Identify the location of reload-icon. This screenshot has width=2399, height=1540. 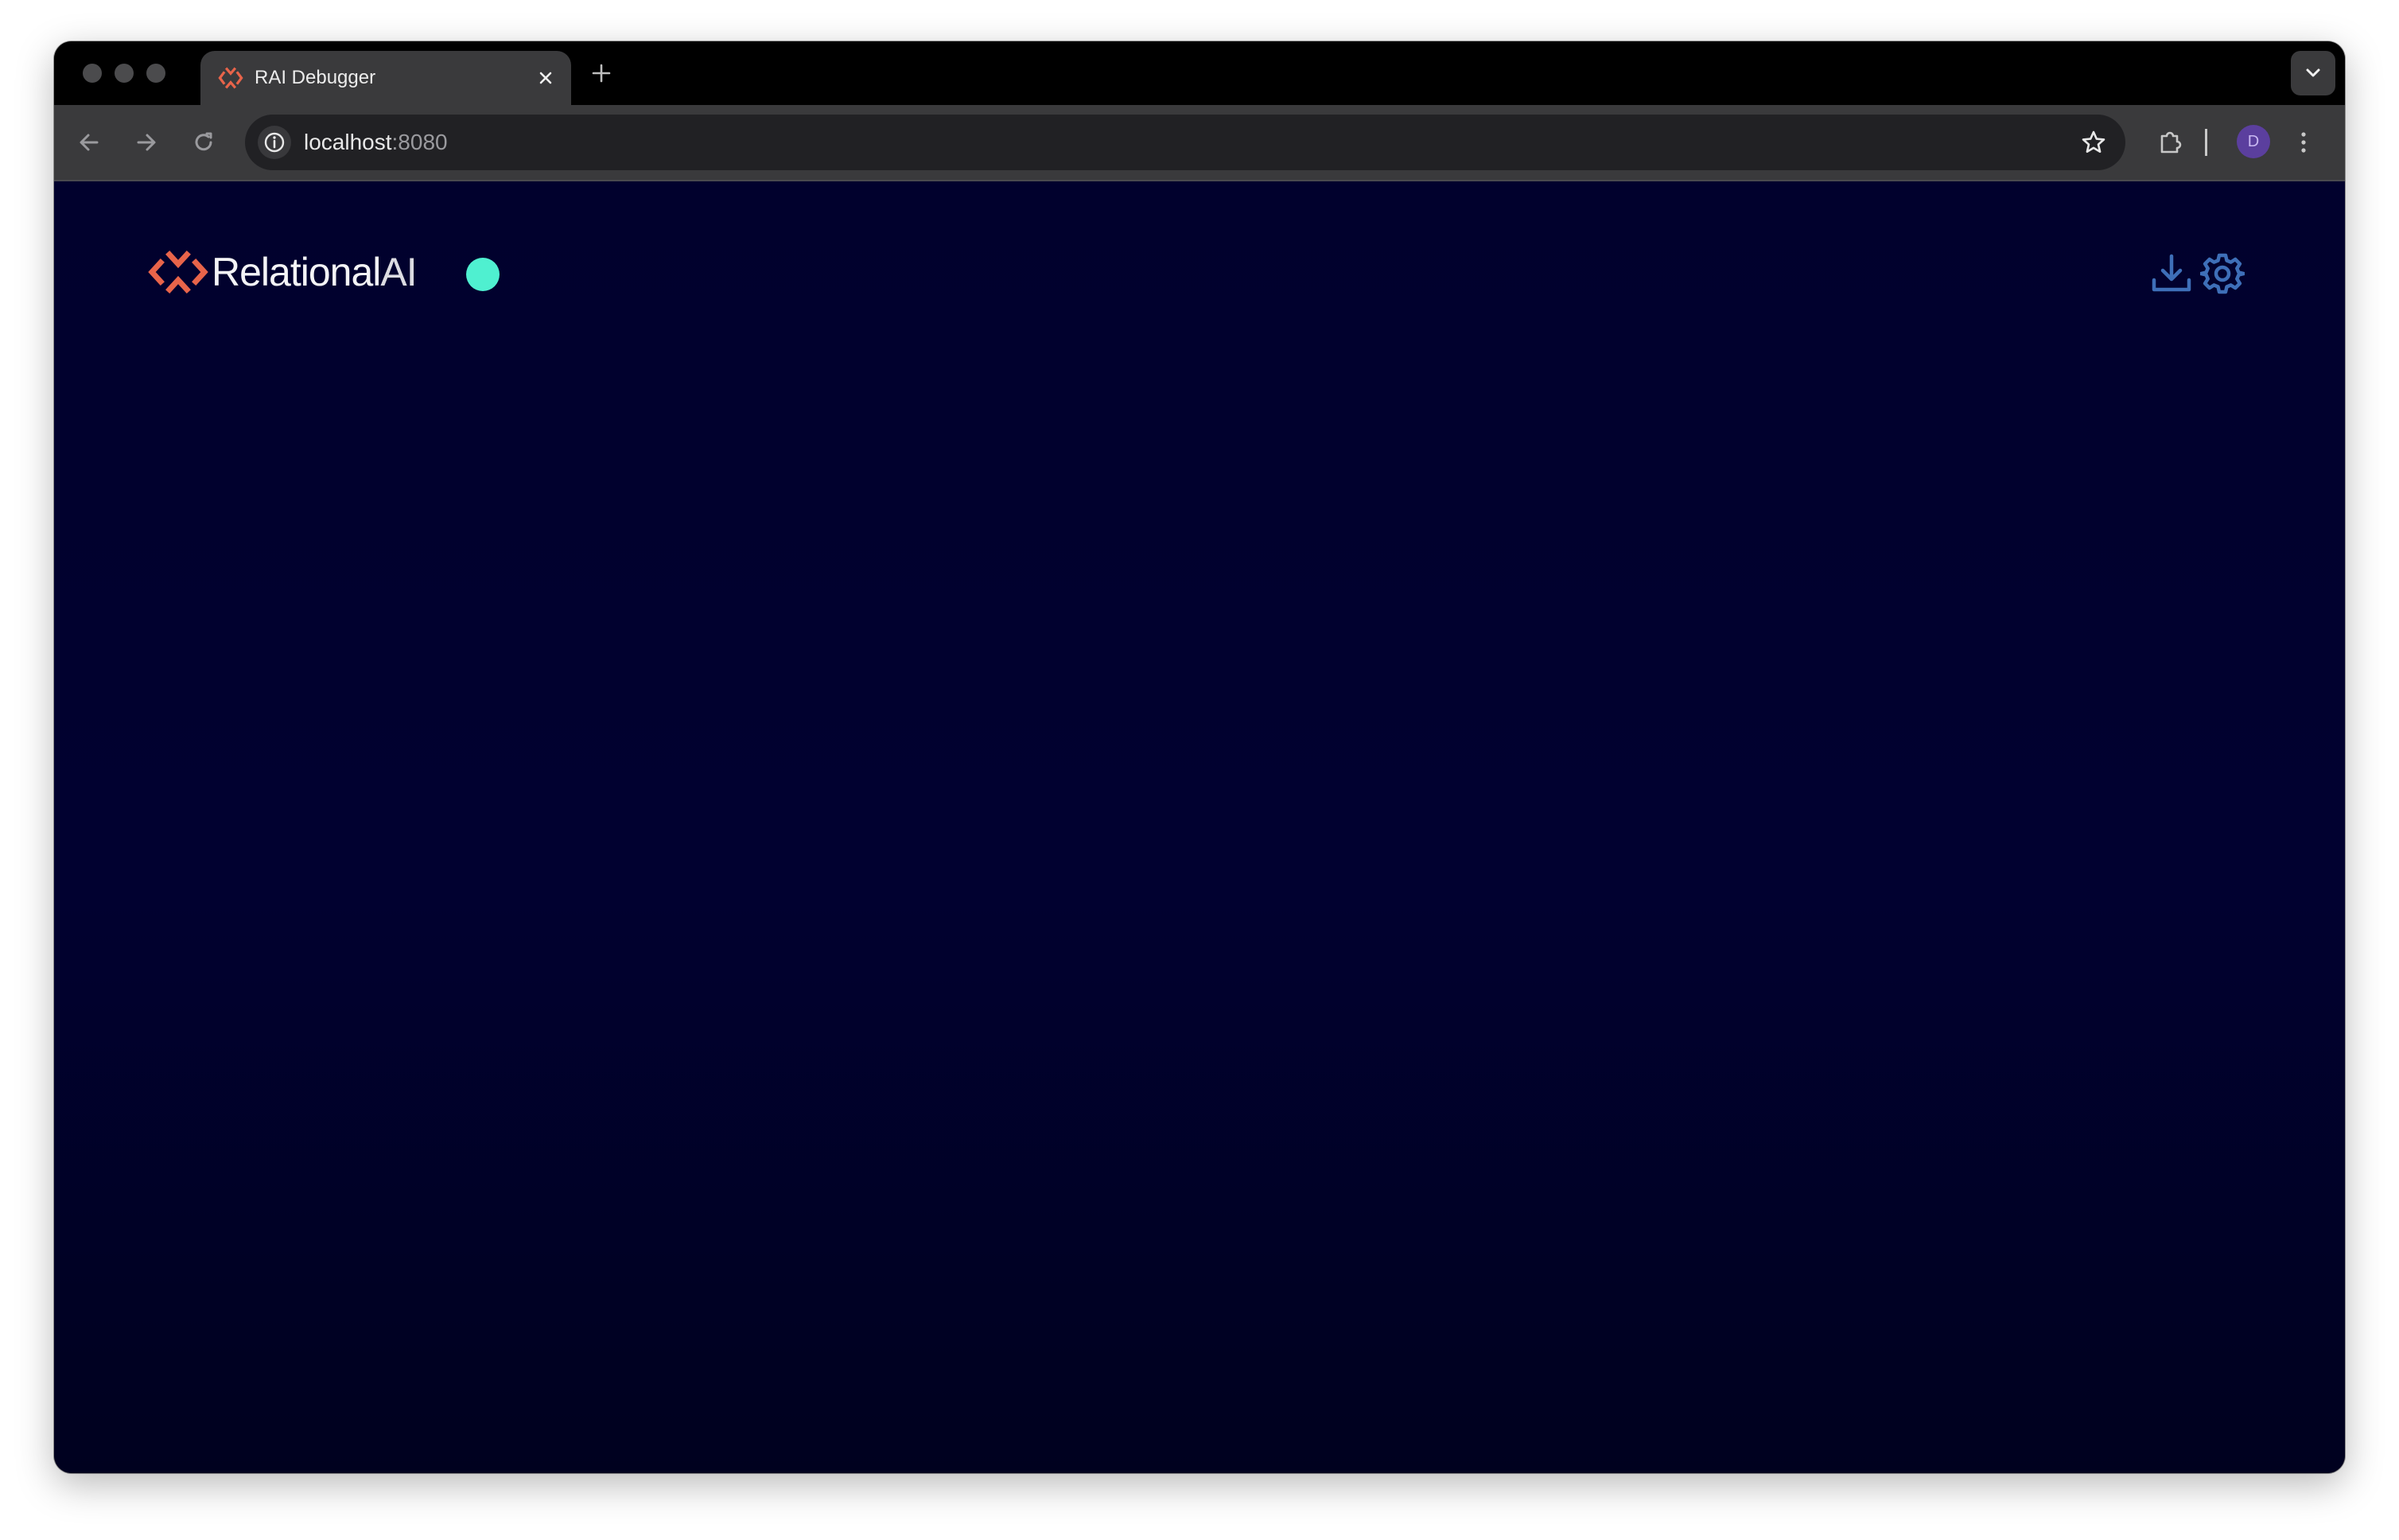
(204, 142).